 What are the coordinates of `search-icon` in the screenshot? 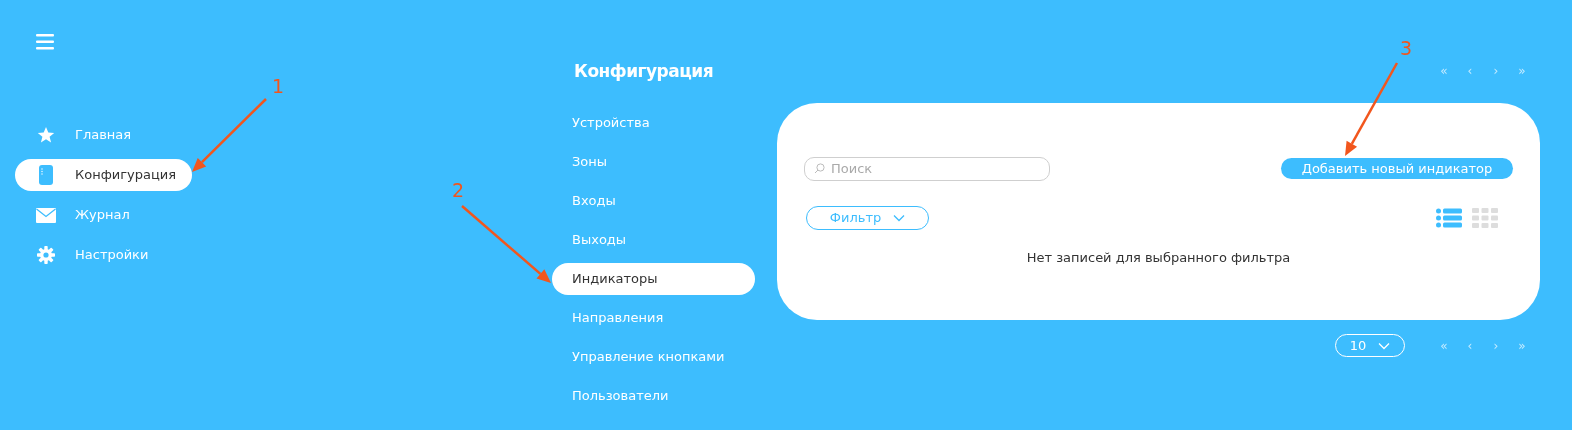 It's located at (819, 168).